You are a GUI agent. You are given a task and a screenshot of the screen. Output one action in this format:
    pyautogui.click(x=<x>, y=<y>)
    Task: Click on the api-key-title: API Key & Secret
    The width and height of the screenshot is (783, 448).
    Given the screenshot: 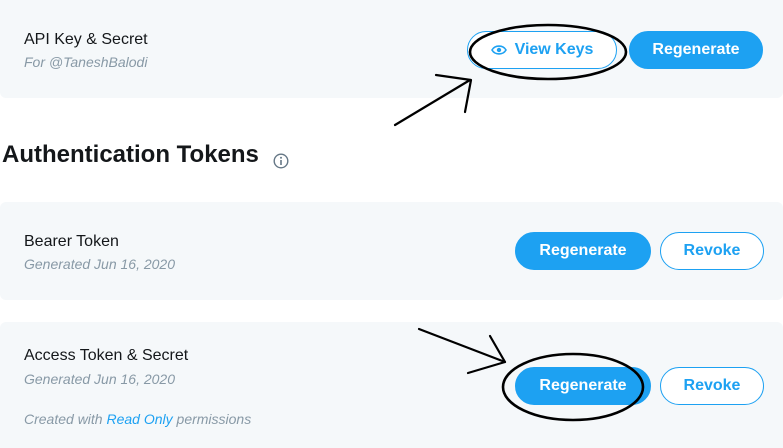 What is the action you would take?
    pyautogui.click(x=86, y=39)
    